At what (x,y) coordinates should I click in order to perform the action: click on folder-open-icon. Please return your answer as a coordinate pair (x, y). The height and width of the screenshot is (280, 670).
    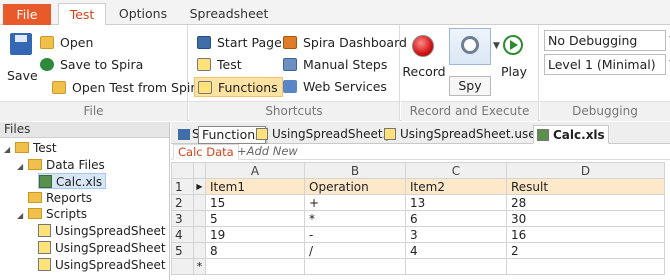
    Looking at the image, I should click on (47, 42).